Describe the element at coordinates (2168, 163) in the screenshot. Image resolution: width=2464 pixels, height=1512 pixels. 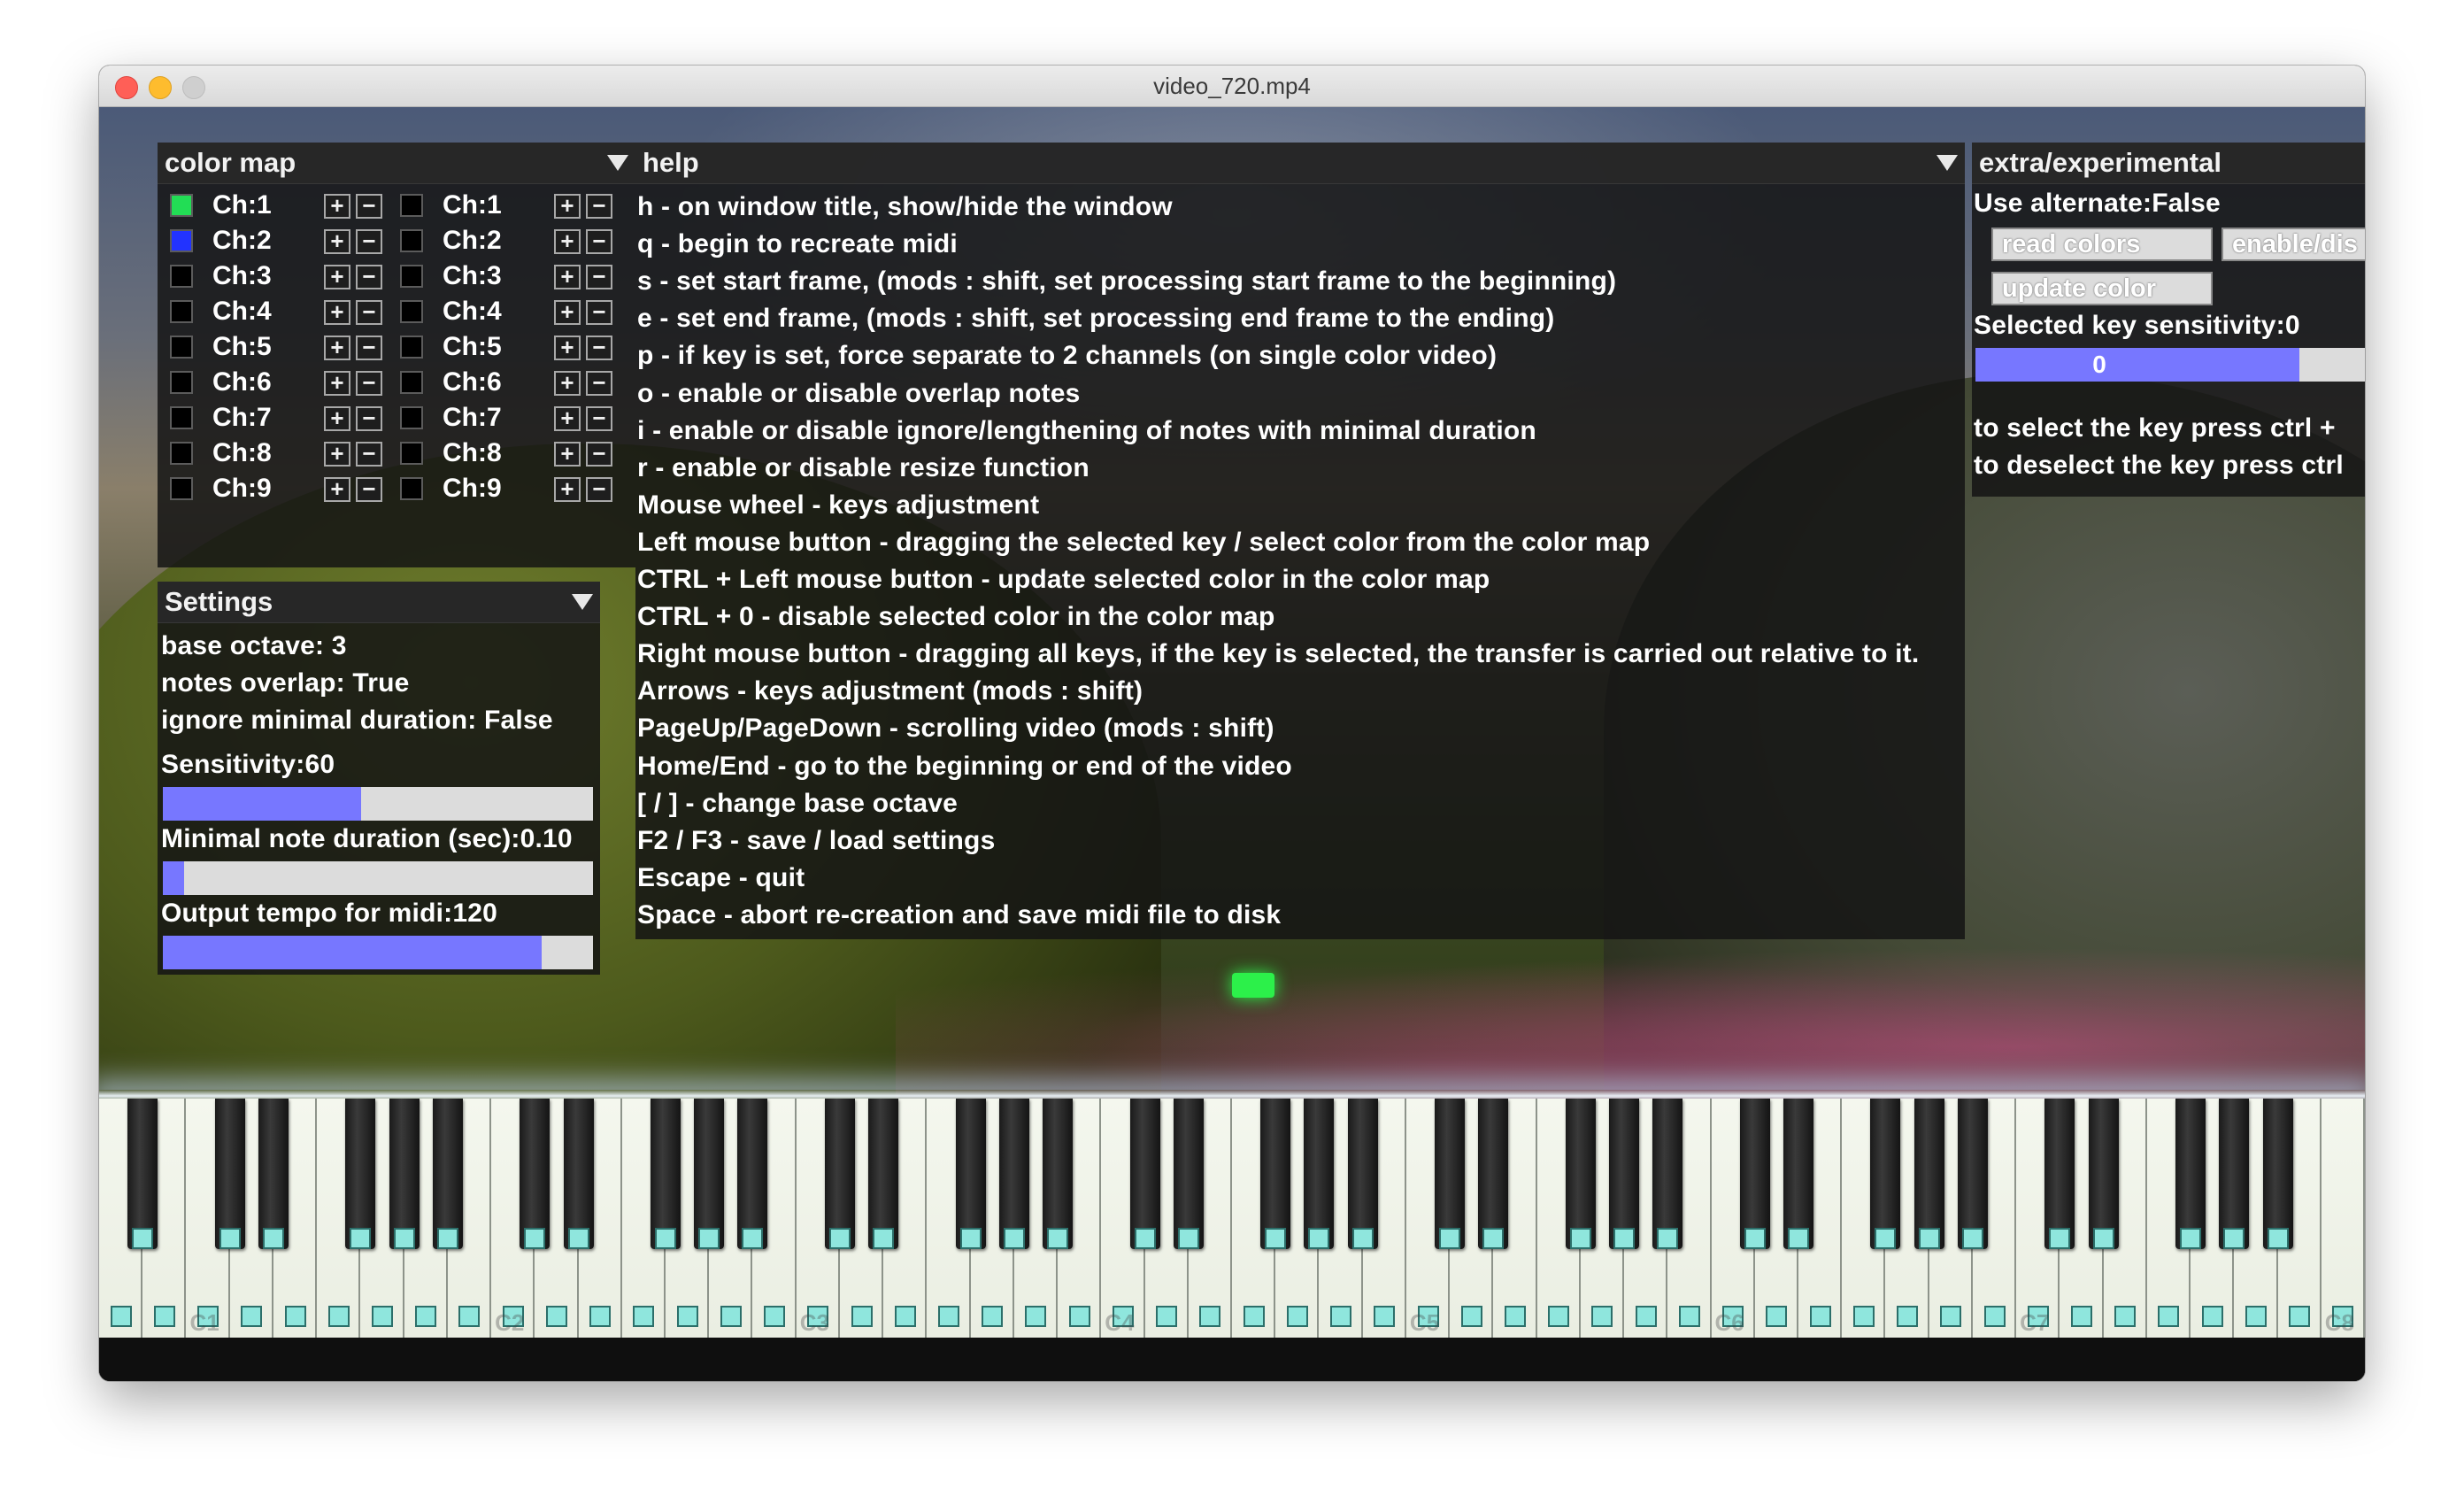
I see `extra-header: extra/experimental` at that location.